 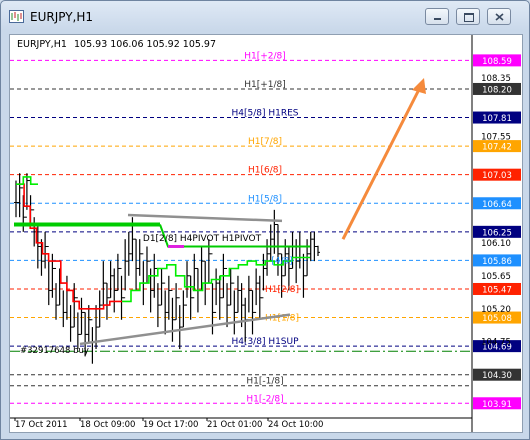 I want to click on minimize-icon, so click(x=437, y=19).